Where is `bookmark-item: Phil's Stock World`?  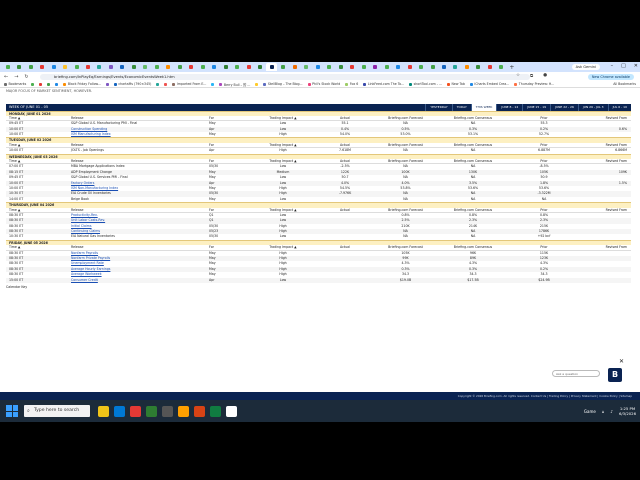 bookmark-item: Phil's Stock World is located at coordinates (323, 84).